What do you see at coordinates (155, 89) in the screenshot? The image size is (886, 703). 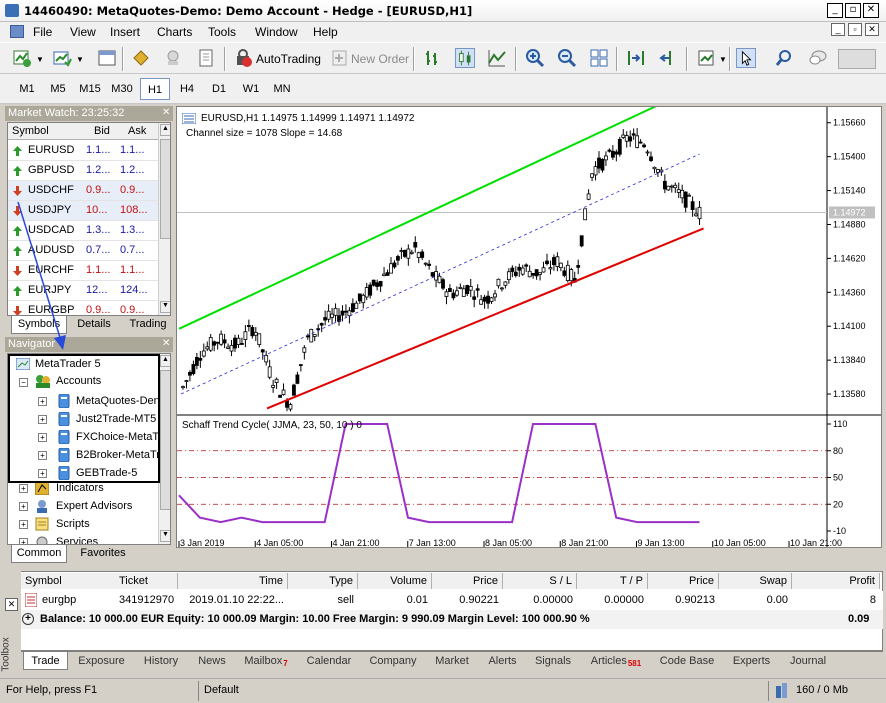 I see `tf-h1: H1` at bounding box center [155, 89].